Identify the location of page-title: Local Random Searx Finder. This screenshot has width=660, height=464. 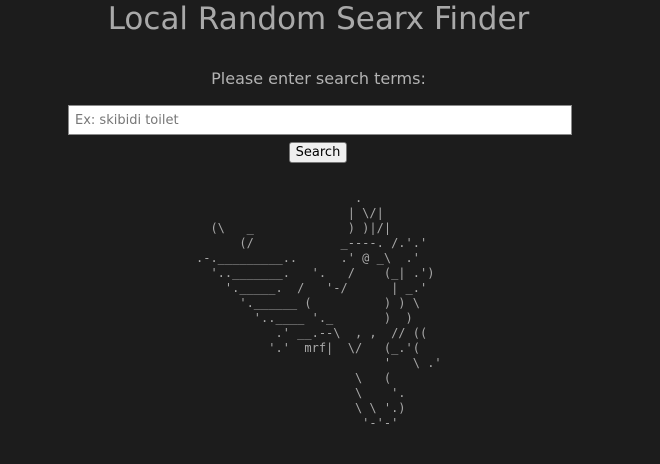
(318, 19).